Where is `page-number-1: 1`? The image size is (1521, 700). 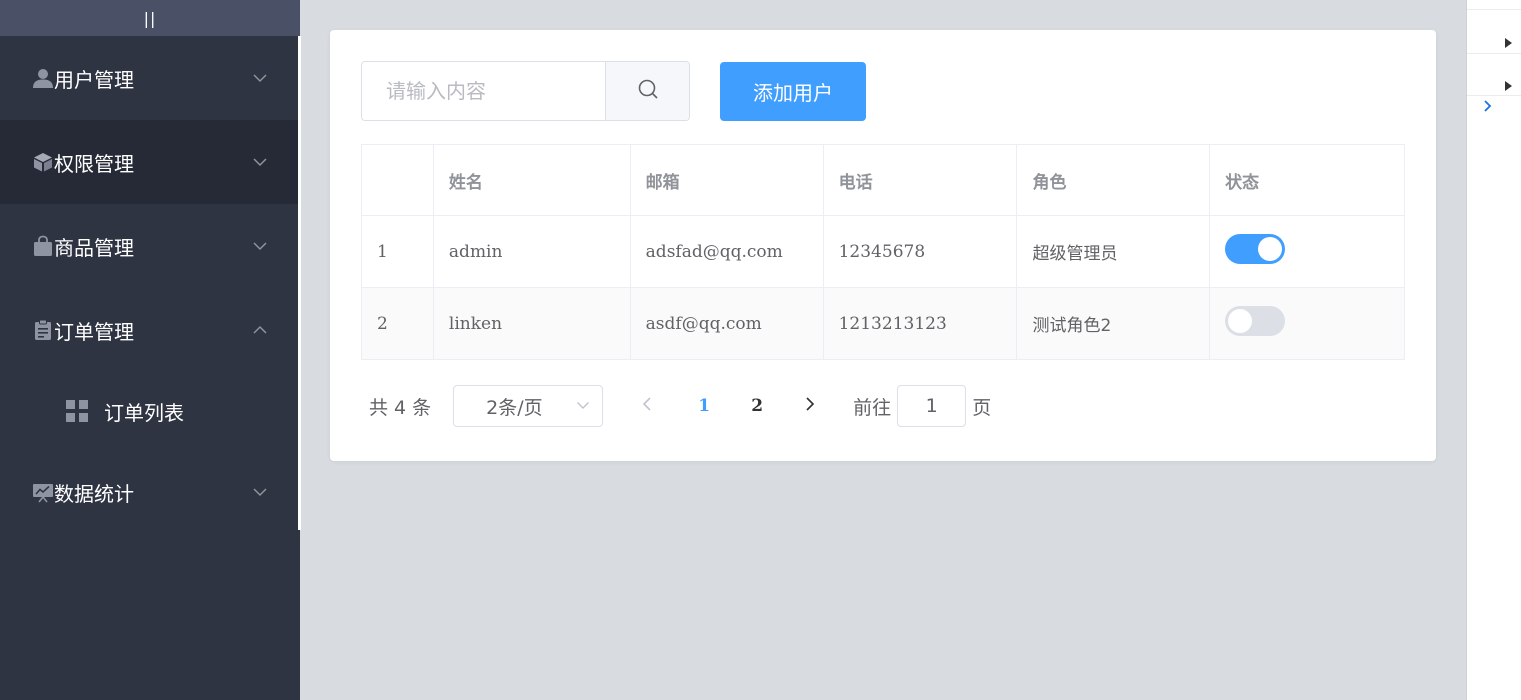
page-number-1: 1 is located at coordinates (704, 406).